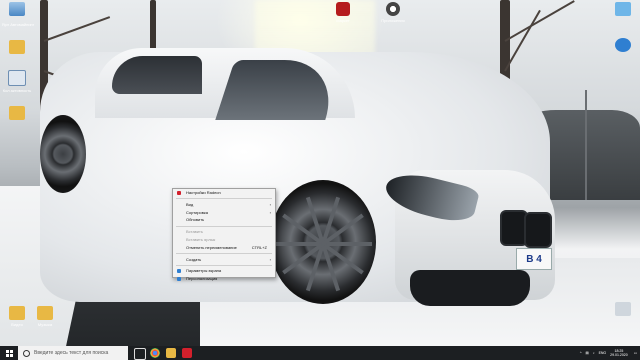  I want to click on recycle-bin-icon, so click(17, 9).